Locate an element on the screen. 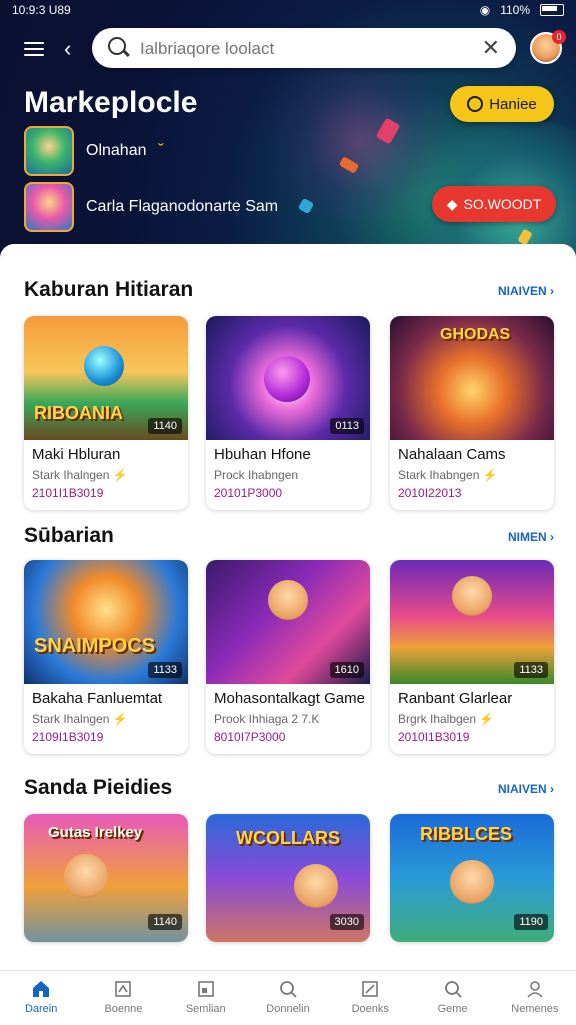 The width and height of the screenshot is (576, 1025). diamond-icon: ◆ is located at coordinates (452, 203).